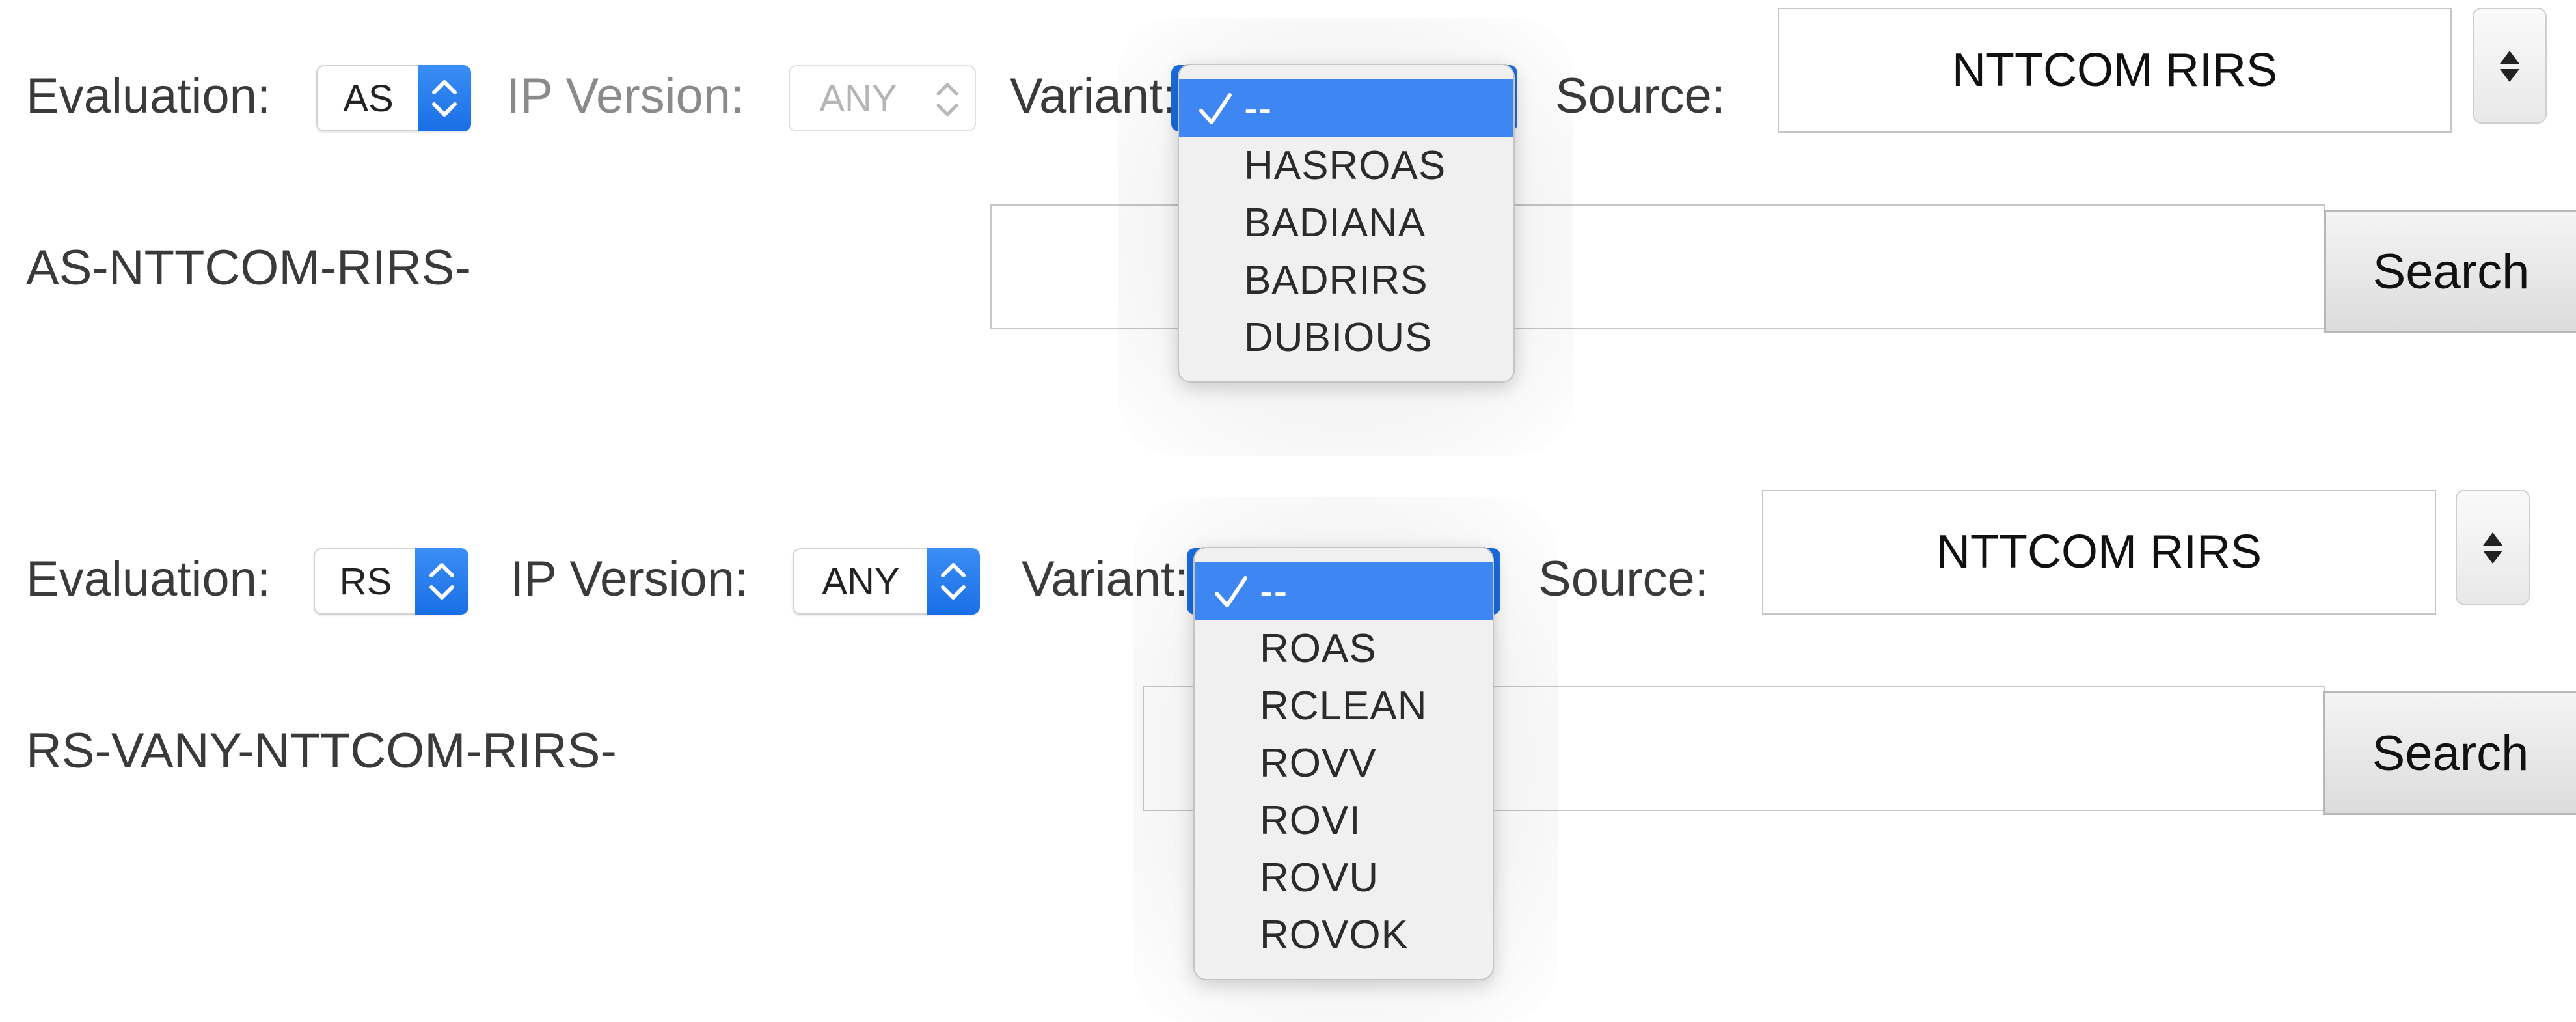 The image size is (2576, 1022). Describe the element at coordinates (321, 751) in the screenshot. I see `prefix-label: RS-VANY-NTTCOM-RIRS-` at that location.